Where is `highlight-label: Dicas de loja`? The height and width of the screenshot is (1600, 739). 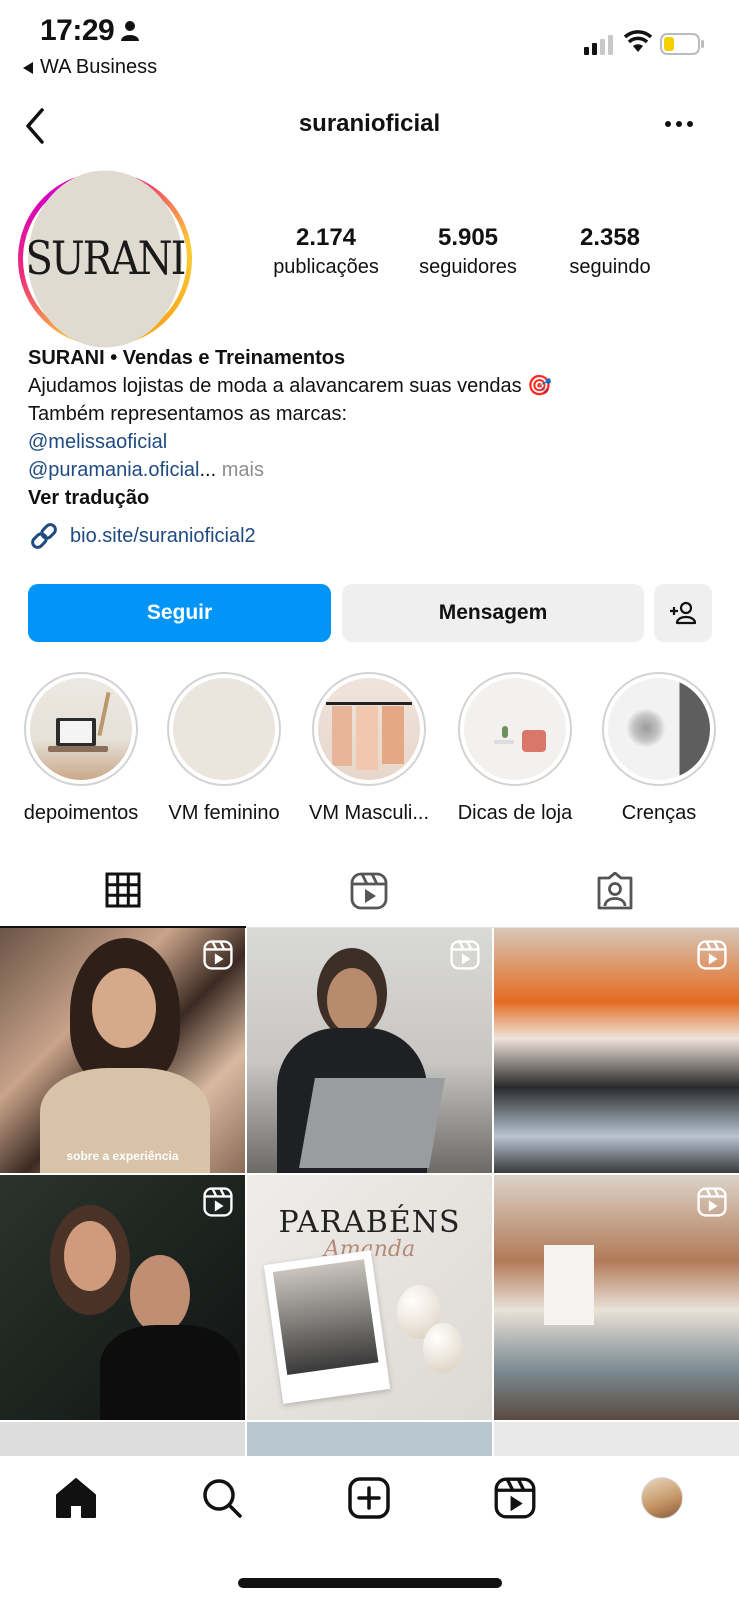 highlight-label: Dicas de loja is located at coordinates (515, 813).